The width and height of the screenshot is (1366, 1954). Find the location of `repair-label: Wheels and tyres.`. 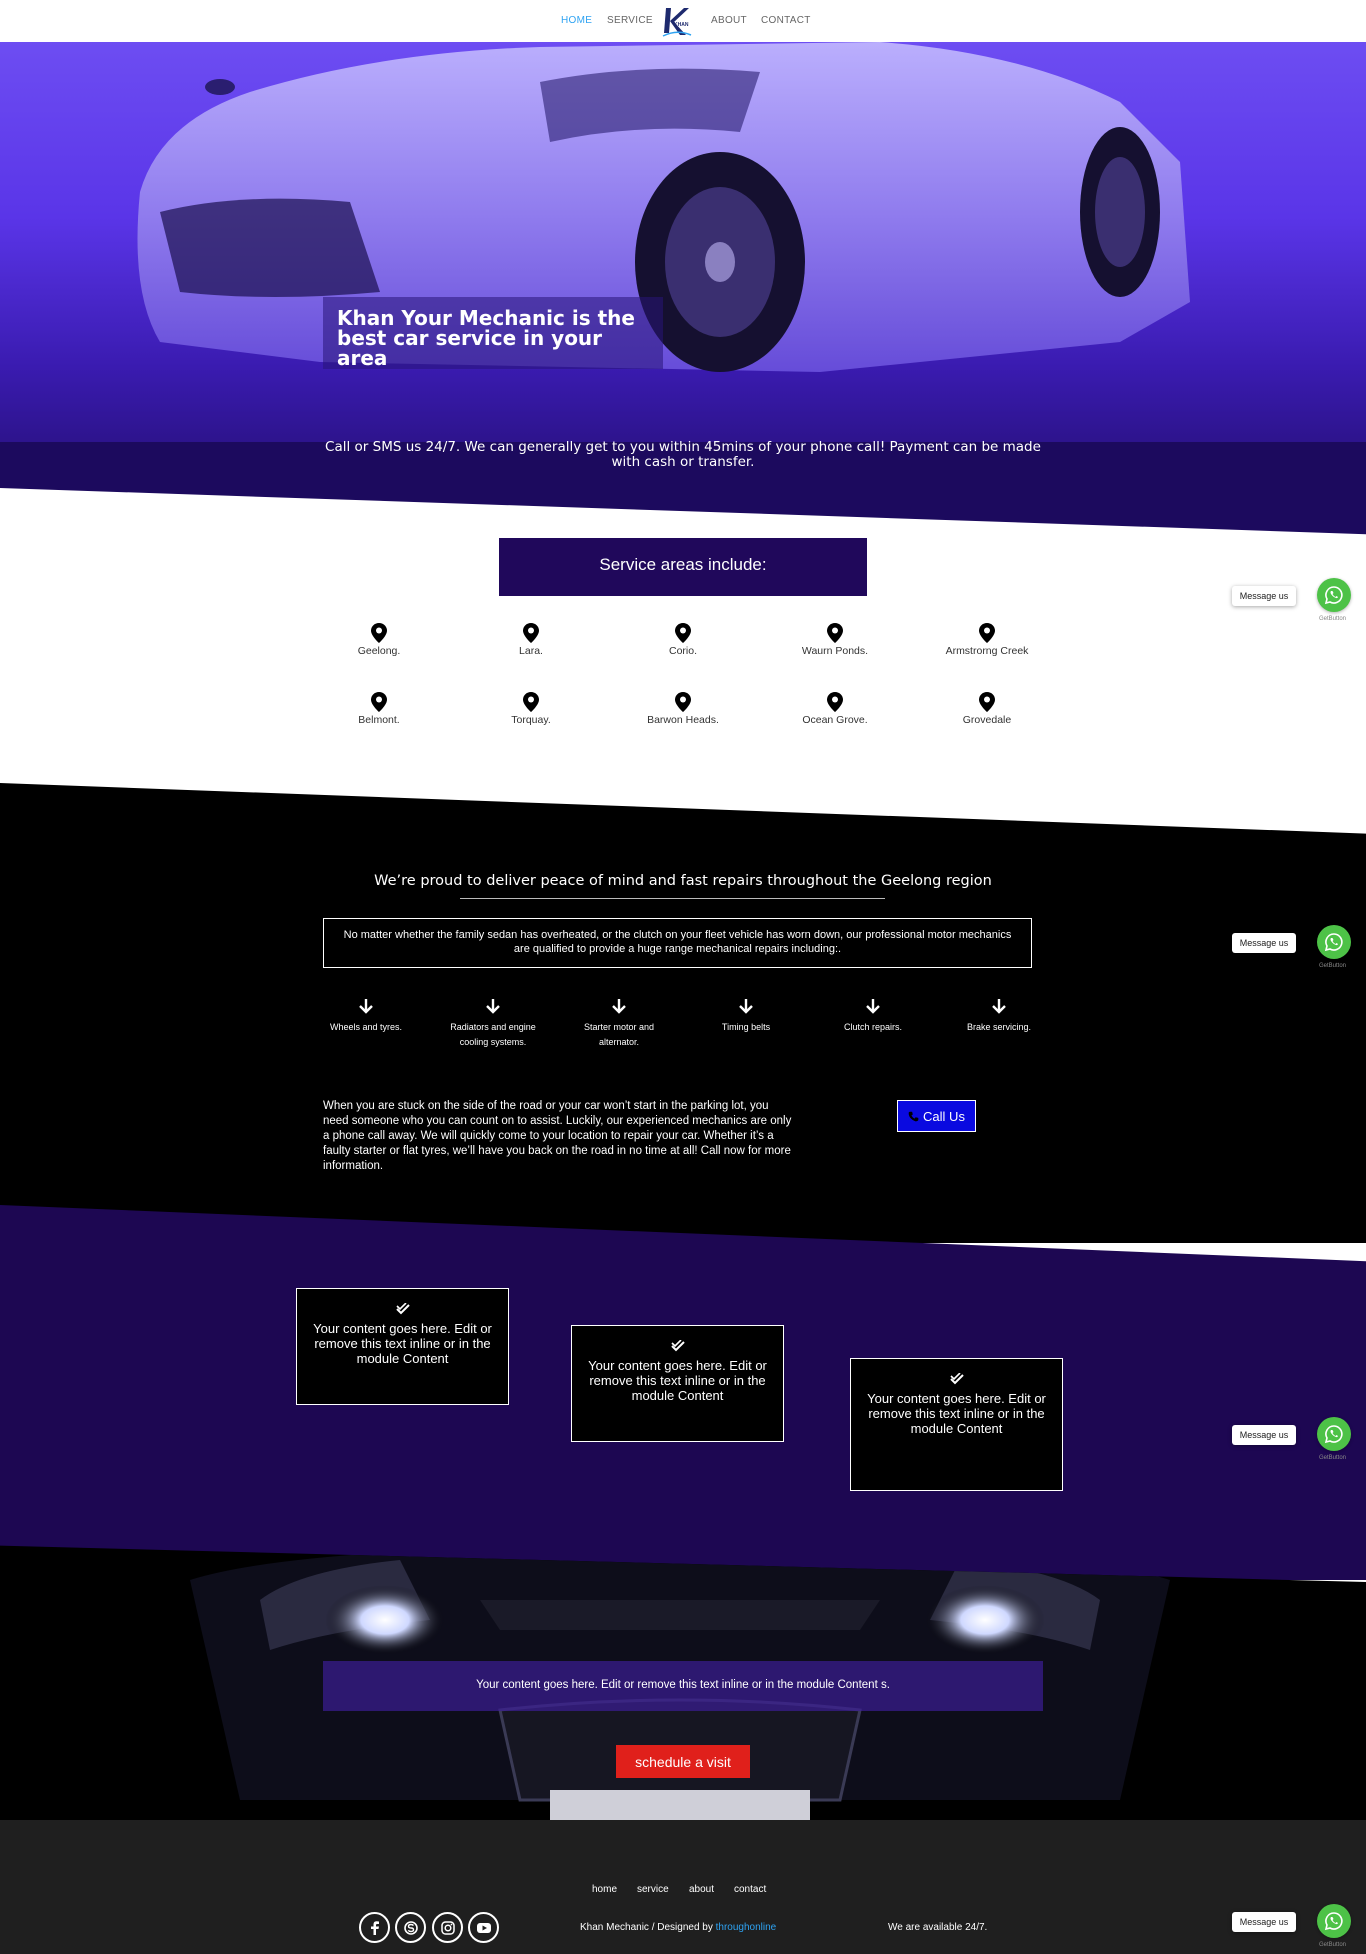

repair-label: Wheels and tyres. is located at coordinates (366, 1027).